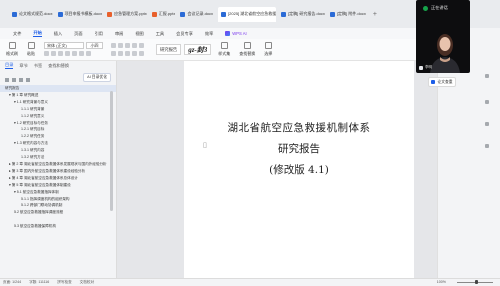  What do you see at coordinates (375, 14) in the screenshot?
I see `new-tab-button: +` at bounding box center [375, 14].